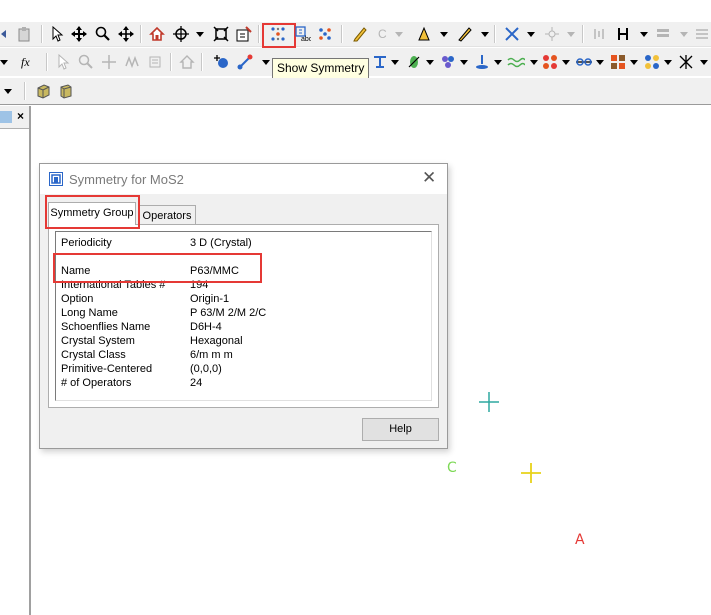  Describe the element at coordinates (279, 35) in the screenshot. I see `show-symmetry-highlight` at that location.